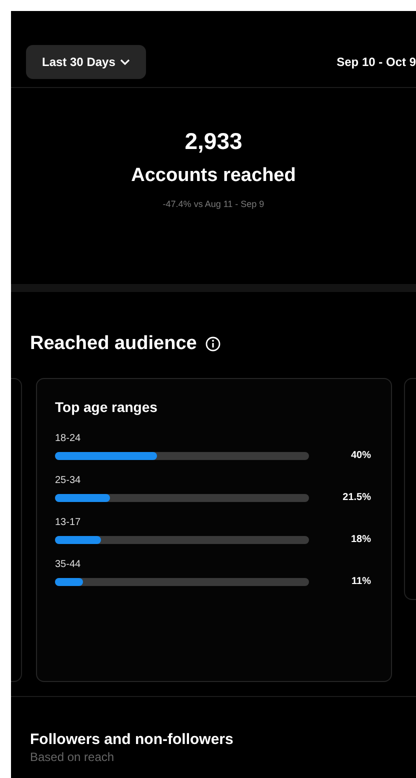 The image size is (416, 778). I want to click on section-title: Reached audience, so click(113, 344).